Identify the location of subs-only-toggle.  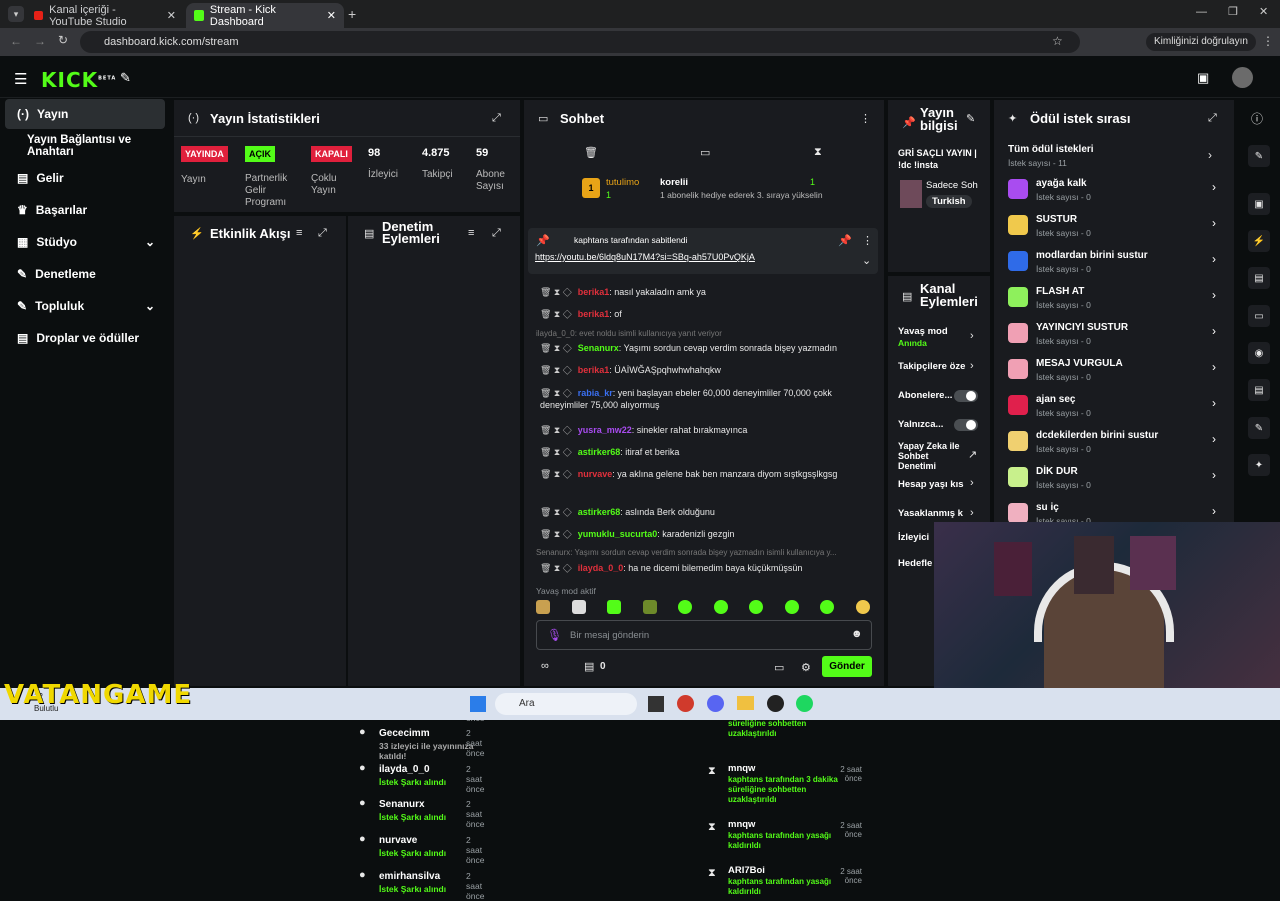
(966, 396).